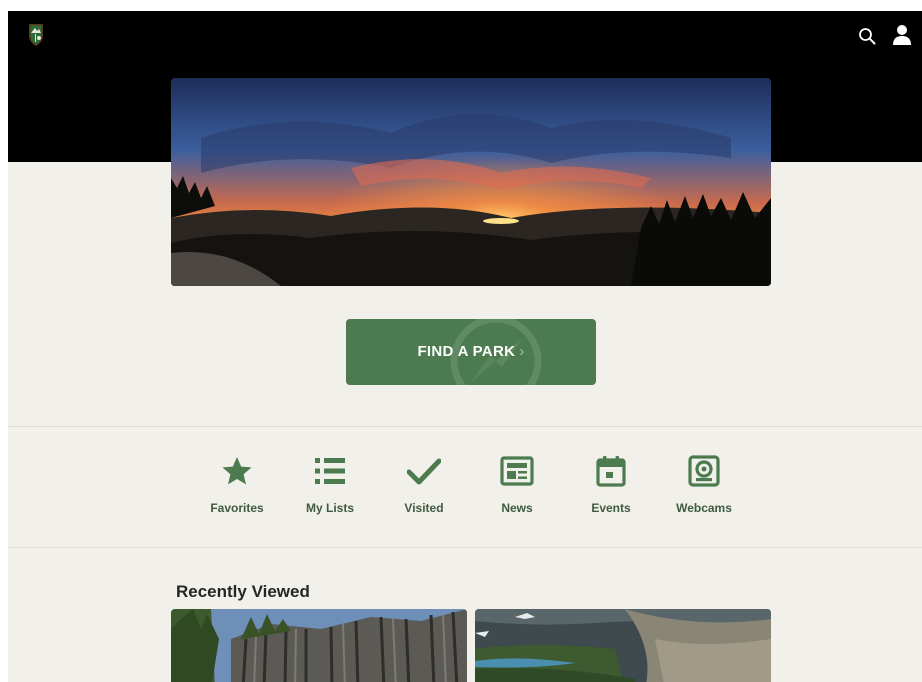  What do you see at coordinates (36, 35) in the screenshot?
I see `nps-arrowhead-logo` at bounding box center [36, 35].